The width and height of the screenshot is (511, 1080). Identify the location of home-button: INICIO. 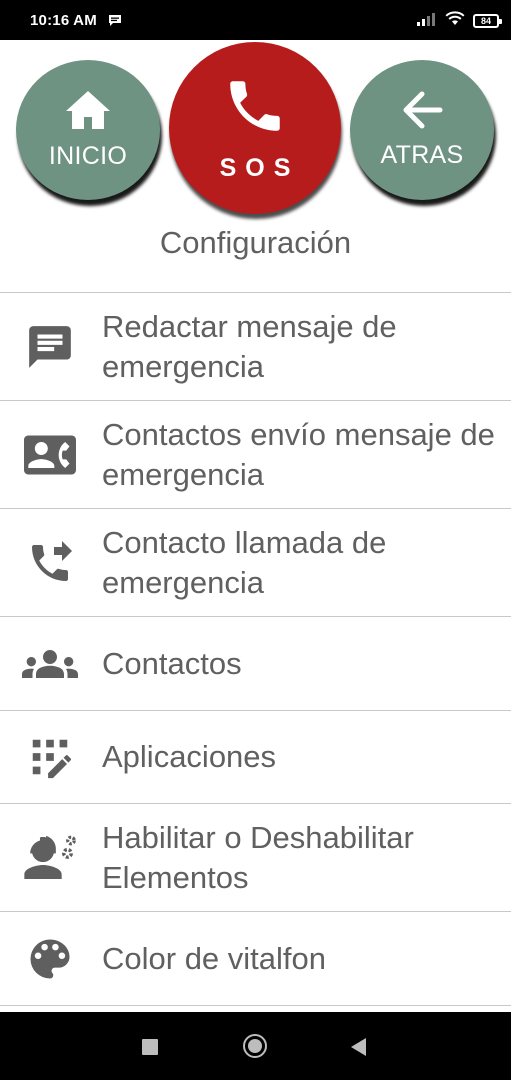
(88, 130).